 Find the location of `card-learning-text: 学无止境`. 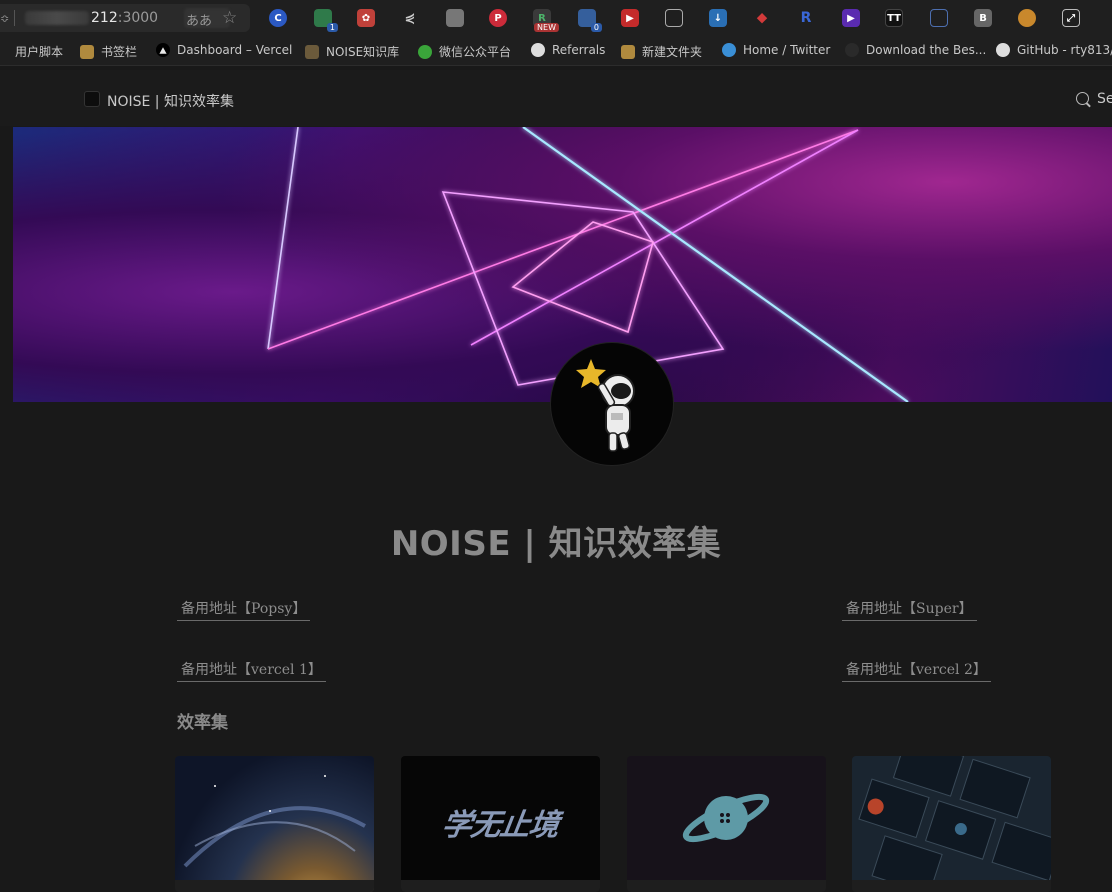

card-learning-text: 学无止境 is located at coordinates (500, 825).